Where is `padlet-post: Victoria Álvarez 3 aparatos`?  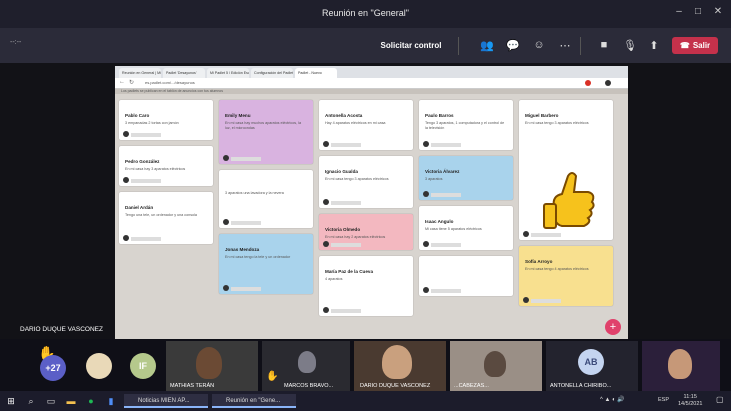
padlet-post: Victoria Álvarez 3 aparatos is located at coordinates (466, 178).